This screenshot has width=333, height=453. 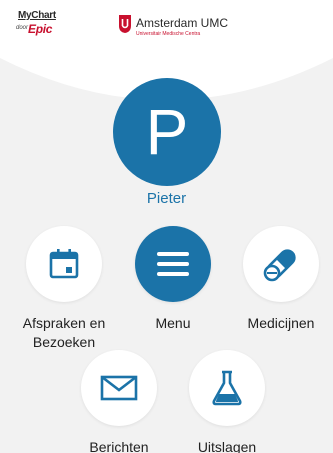 I want to click on tile-berichten-circle, so click(x=119, y=388).